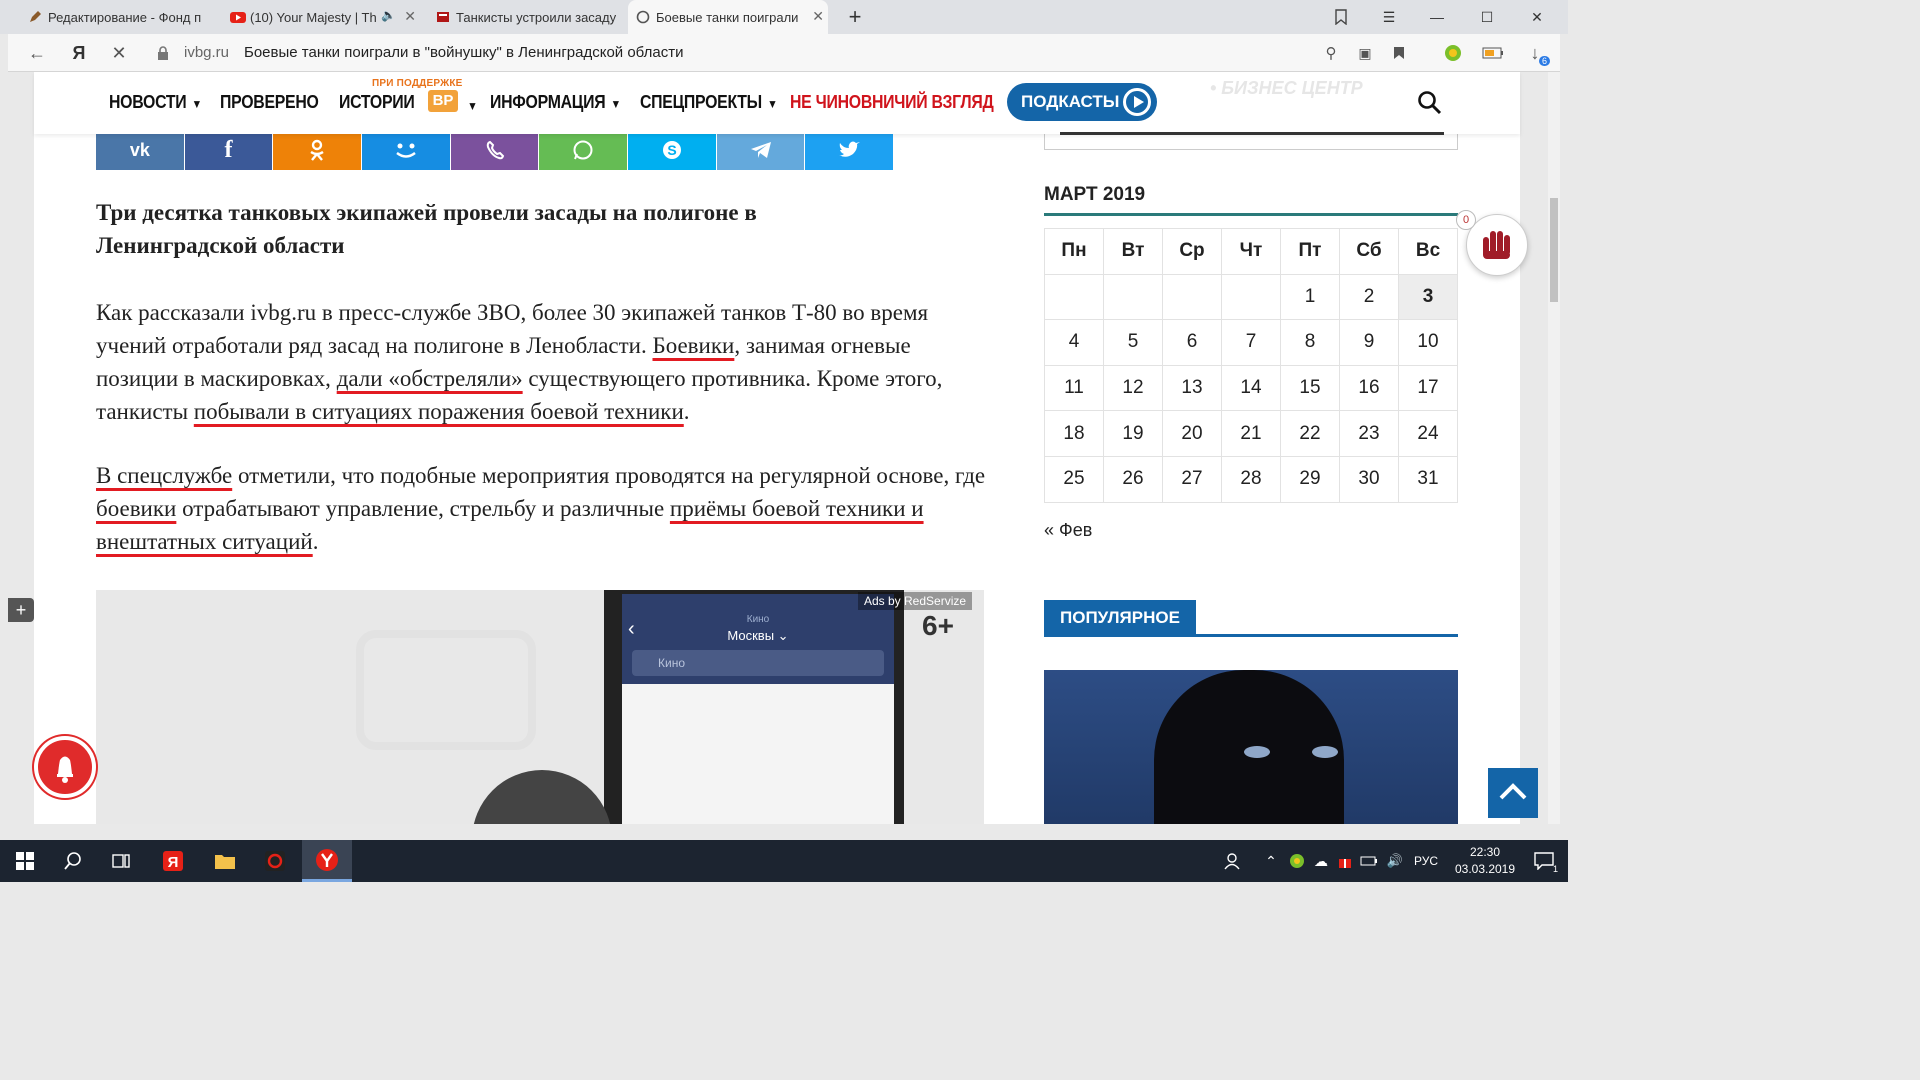  I want to click on calendar-day: 10, so click(1428, 342).